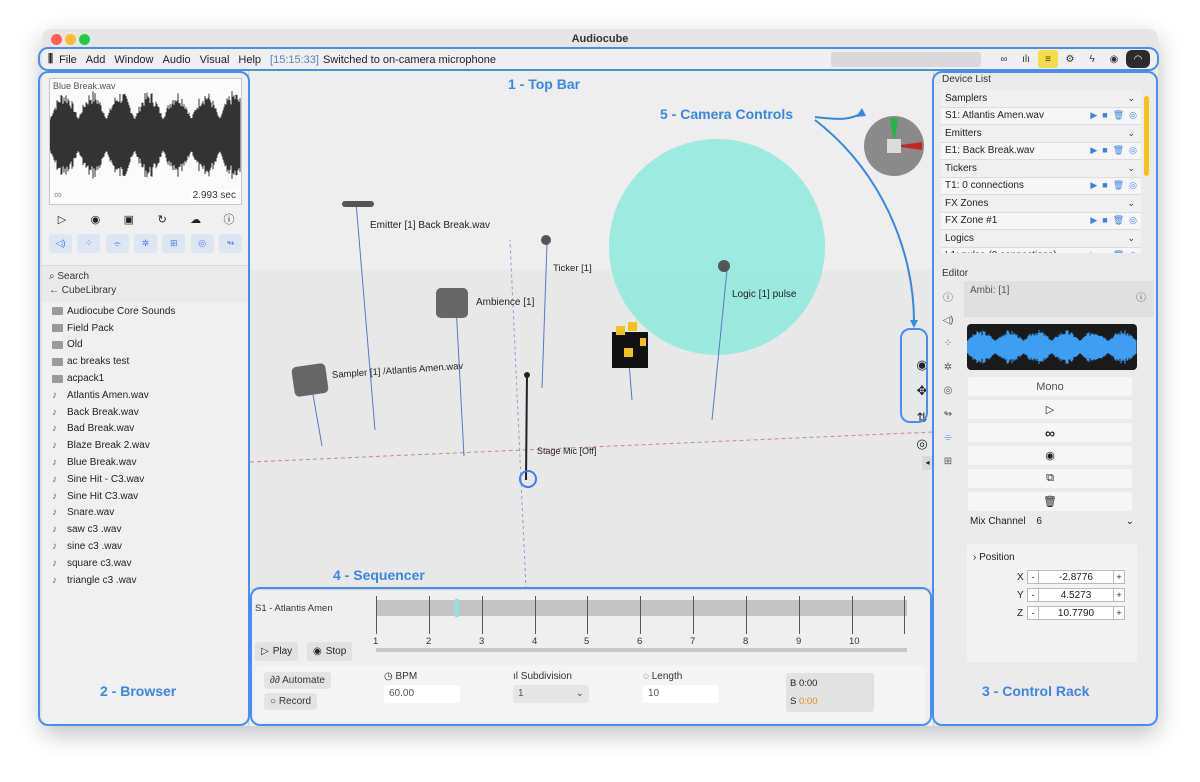 The width and height of the screenshot is (1200, 782). Describe the element at coordinates (927, 463) in the screenshot. I see `collapse-panel-icon: ◂` at that location.